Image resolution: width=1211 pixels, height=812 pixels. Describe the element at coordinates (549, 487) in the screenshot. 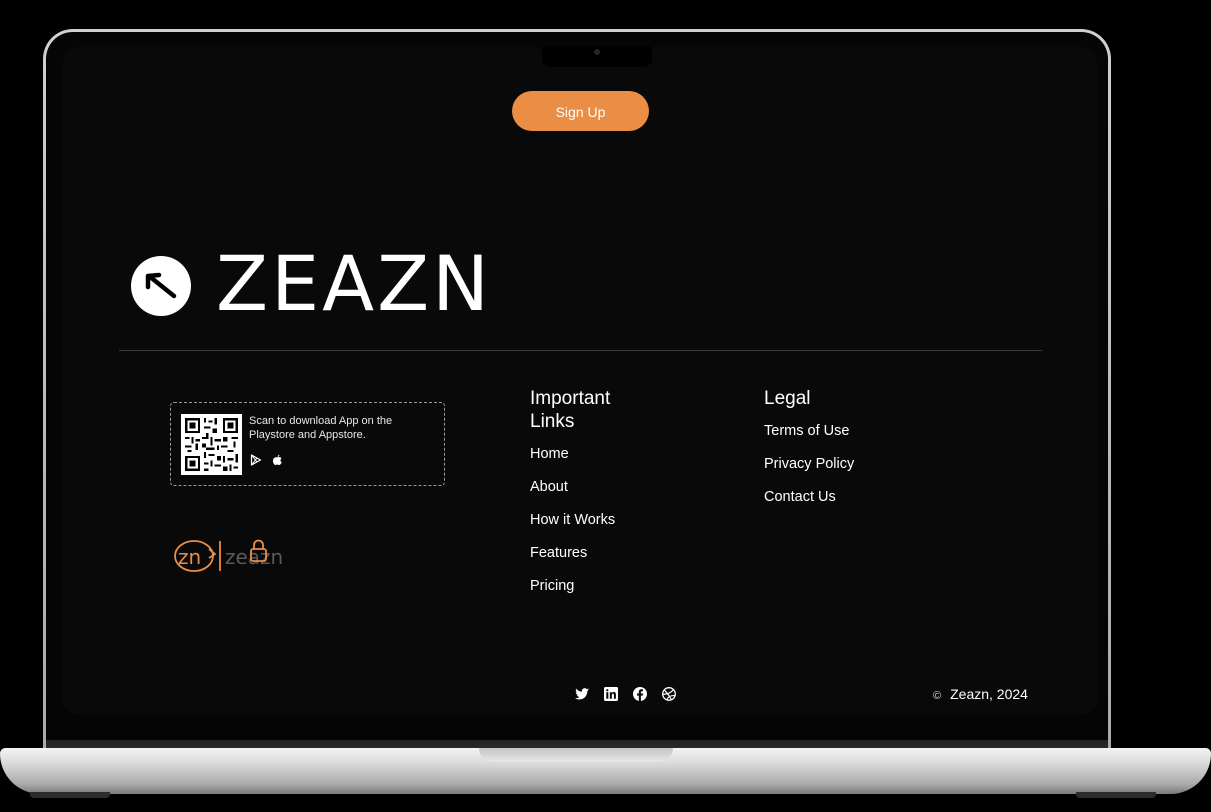

I see `footer-link-about: About` at that location.